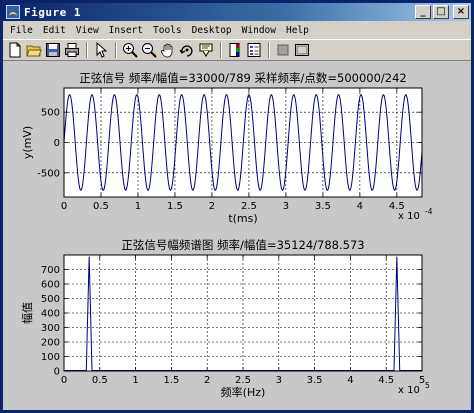  What do you see at coordinates (50, 343) in the screenshot?
I see `y-tick-label: 200` at bounding box center [50, 343].